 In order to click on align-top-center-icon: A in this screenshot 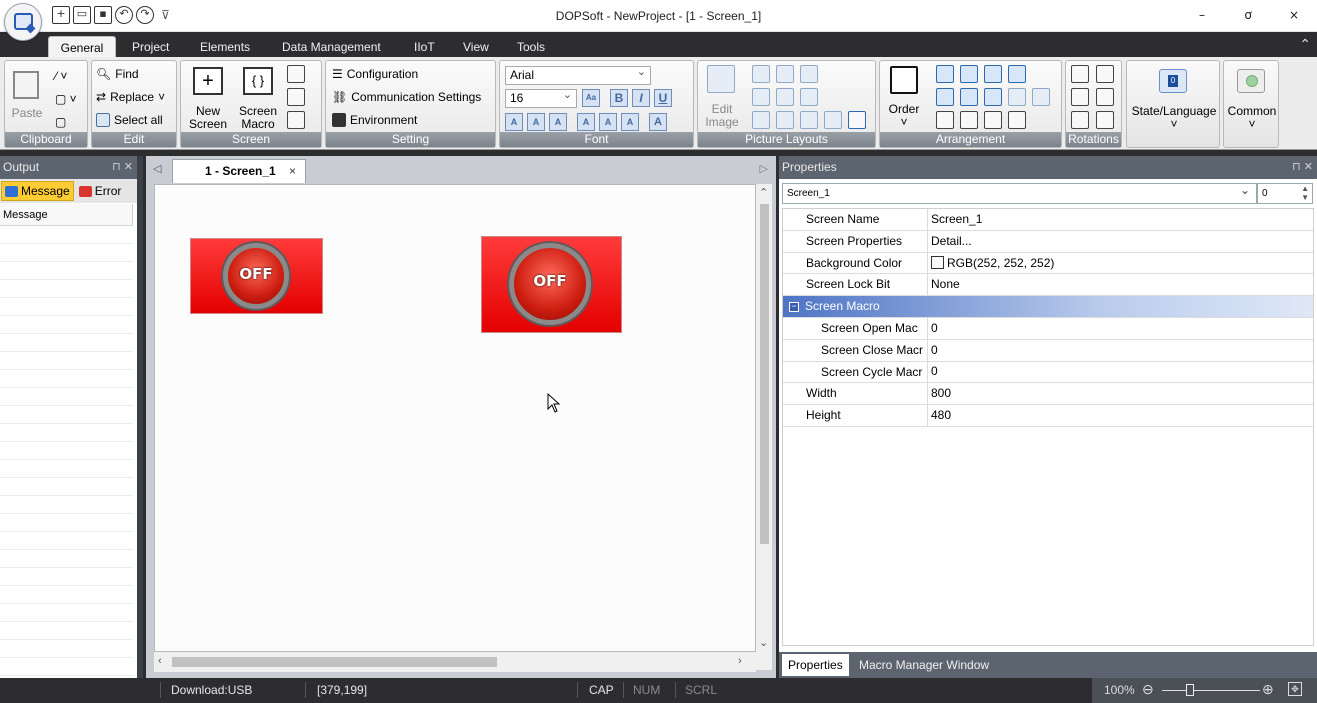, I will do `click(536, 122)`.